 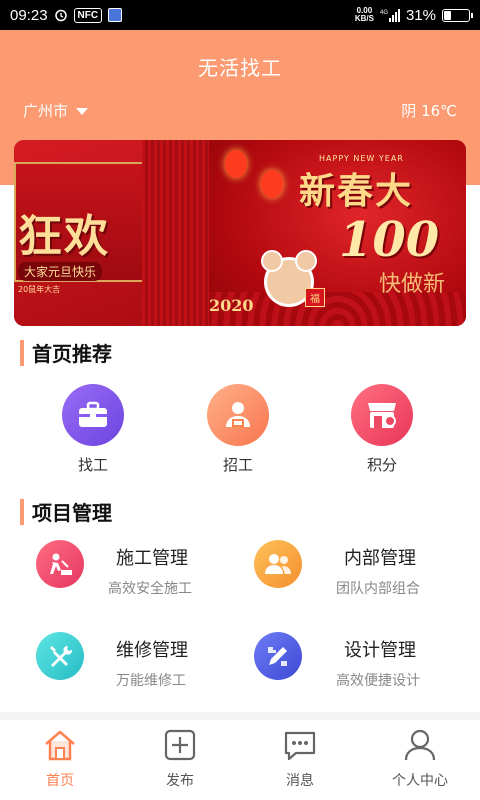 What do you see at coordinates (151, 681) in the screenshot?
I see `project-subtitle: 万能维修工` at bounding box center [151, 681].